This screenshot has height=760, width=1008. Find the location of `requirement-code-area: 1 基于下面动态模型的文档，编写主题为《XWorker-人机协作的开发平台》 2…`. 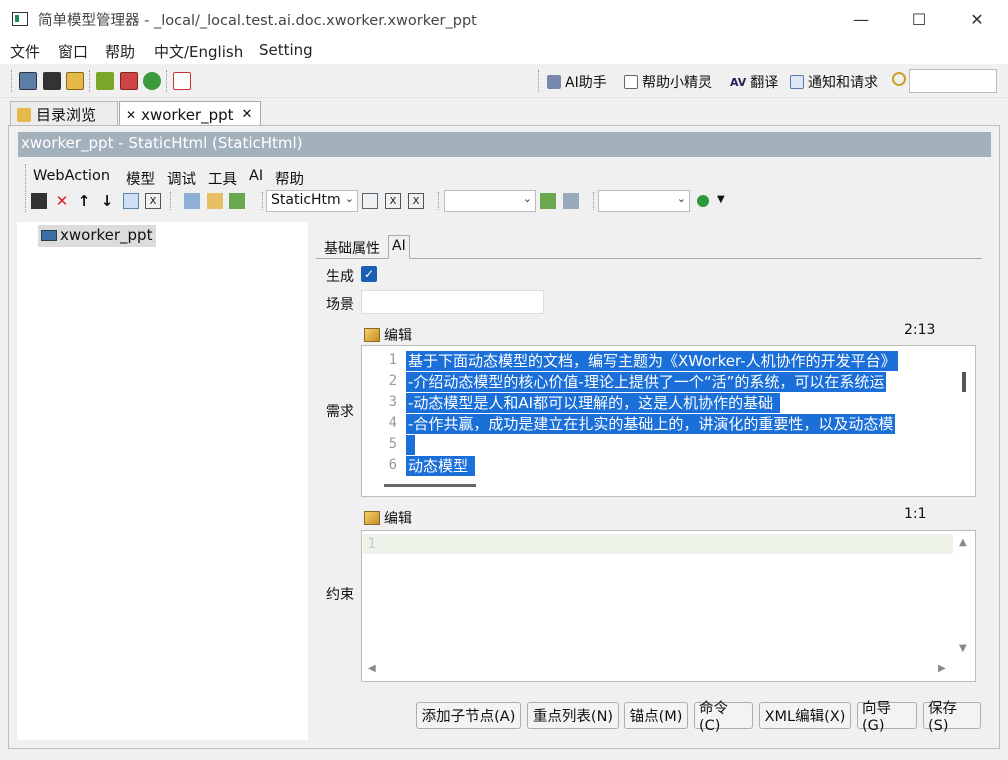

requirement-code-area: 1 基于下面动态模型的文档，编写主题为《XWorker-人机协作的开发平台》 2… is located at coordinates (659, 412).